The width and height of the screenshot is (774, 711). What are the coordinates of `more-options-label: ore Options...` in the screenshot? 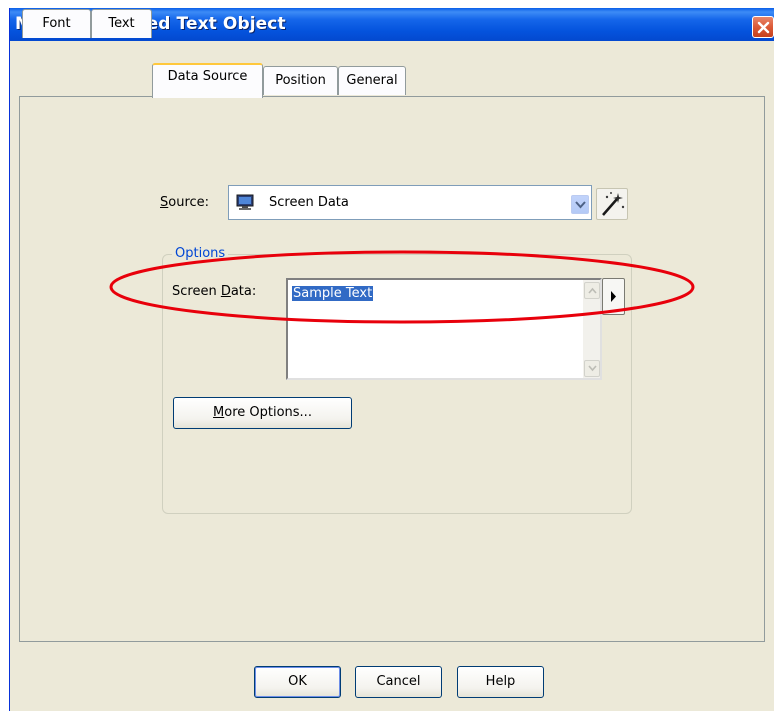 It's located at (268, 412).